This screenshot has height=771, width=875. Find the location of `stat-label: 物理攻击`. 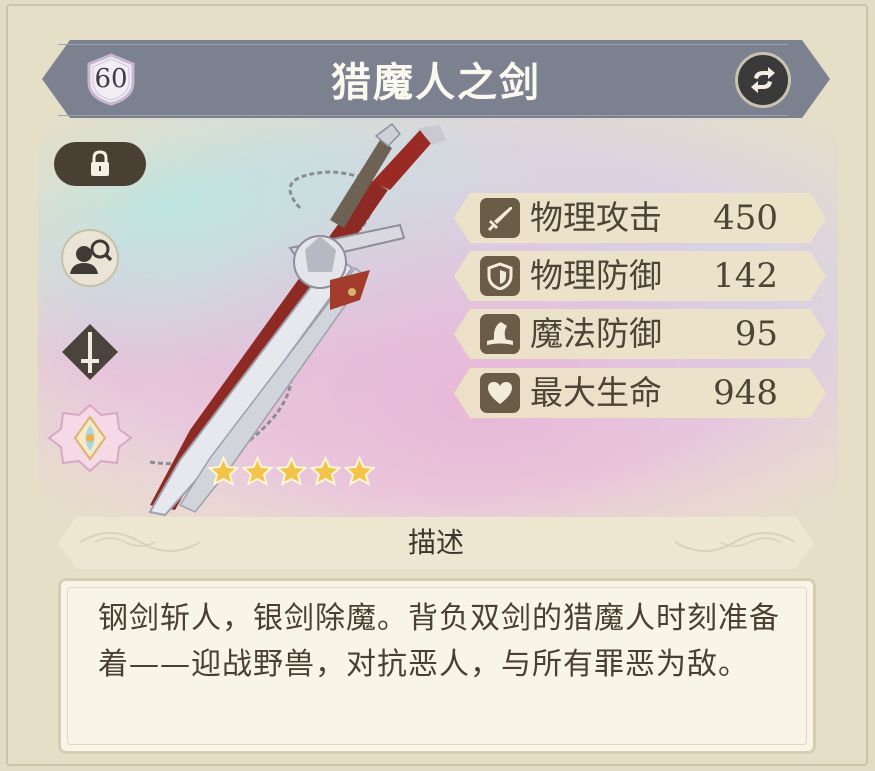

stat-label: 物理攻击 is located at coordinates (596, 217).